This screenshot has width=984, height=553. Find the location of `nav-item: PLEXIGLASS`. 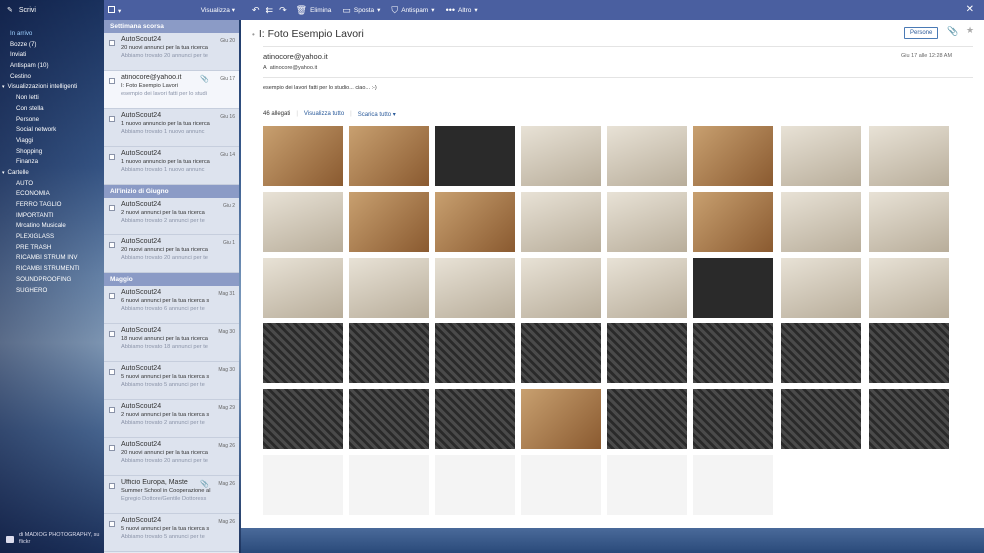

nav-item: PLEXIGLASS is located at coordinates (52, 237).